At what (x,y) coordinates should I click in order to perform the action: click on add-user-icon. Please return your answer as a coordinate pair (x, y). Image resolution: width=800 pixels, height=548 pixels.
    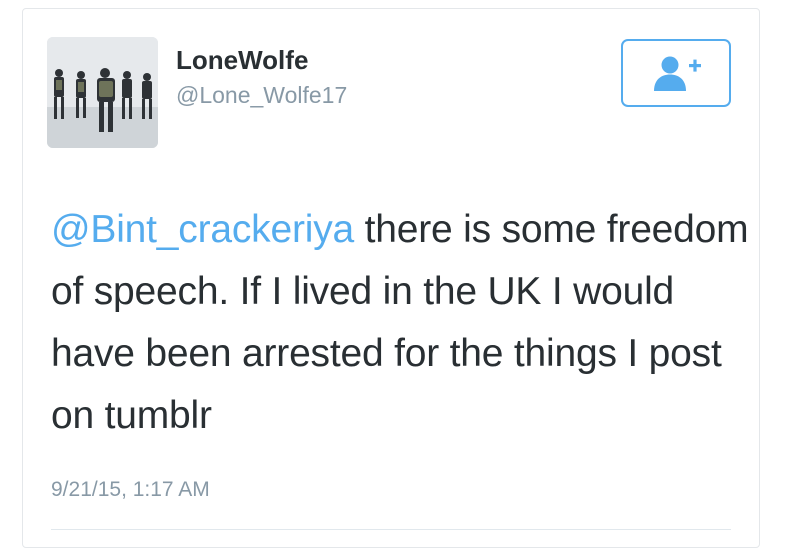
    Looking at the image, I should click on (677, 73).